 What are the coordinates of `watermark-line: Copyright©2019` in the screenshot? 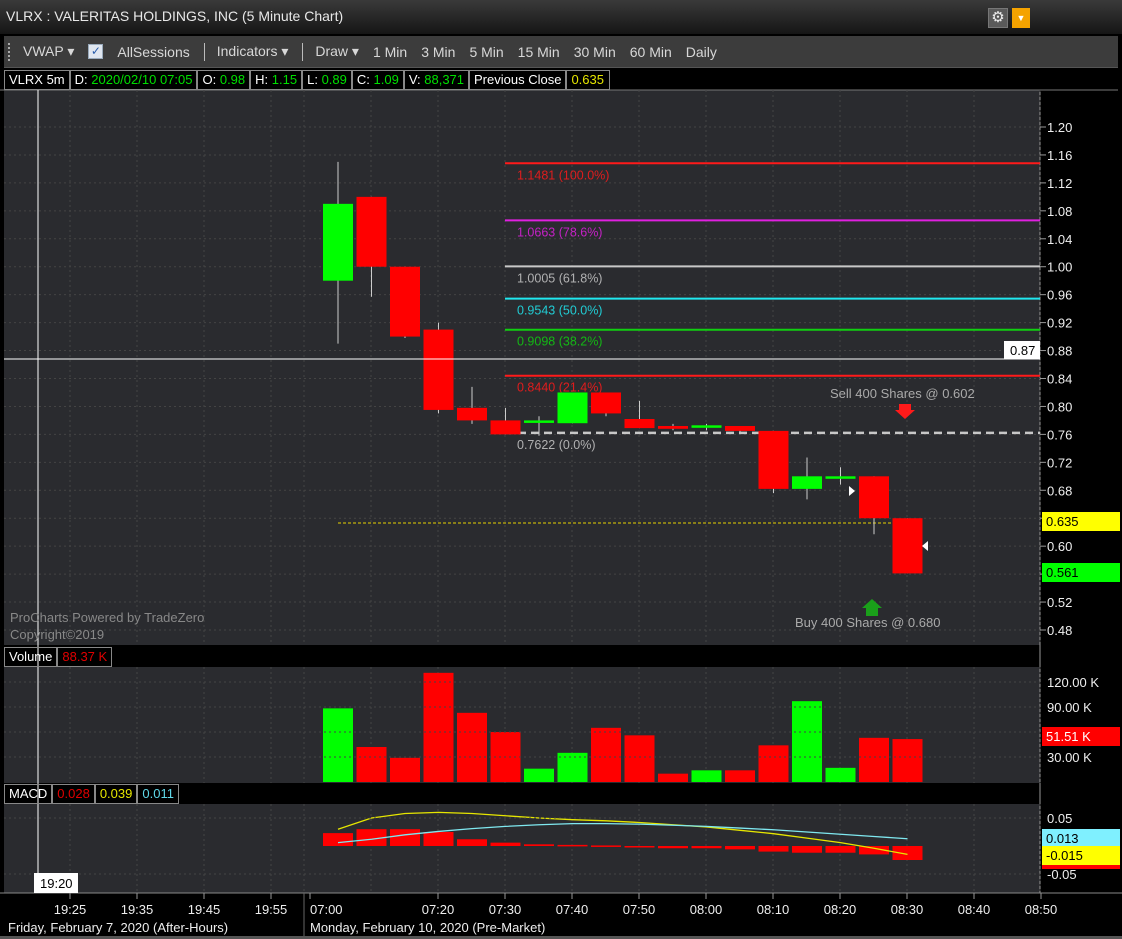 It's located at (57, 634).